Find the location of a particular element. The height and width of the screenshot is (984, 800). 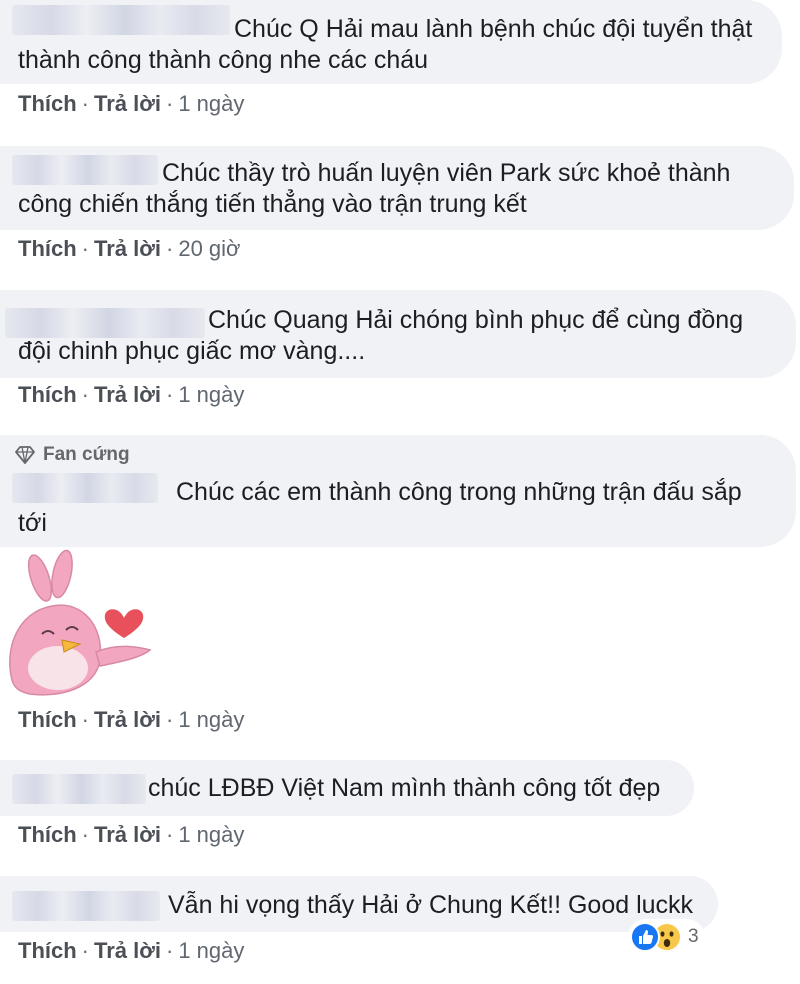

badge-label: Fan cứng is located at coordinates (86, 454).